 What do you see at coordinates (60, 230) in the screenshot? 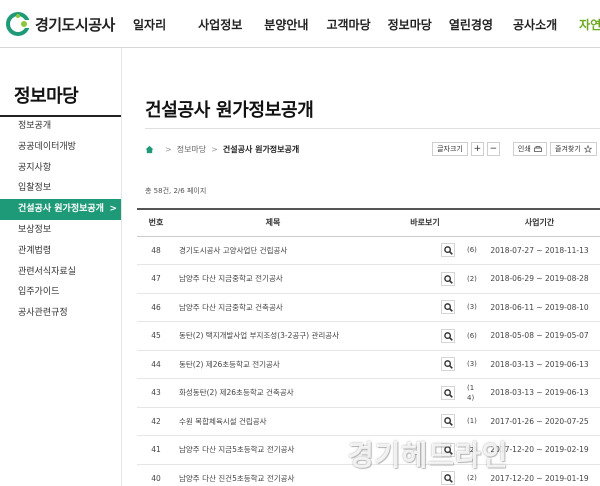
I see `sidebar-item-compensation: 보상정보` at bounding box center [60, 230].